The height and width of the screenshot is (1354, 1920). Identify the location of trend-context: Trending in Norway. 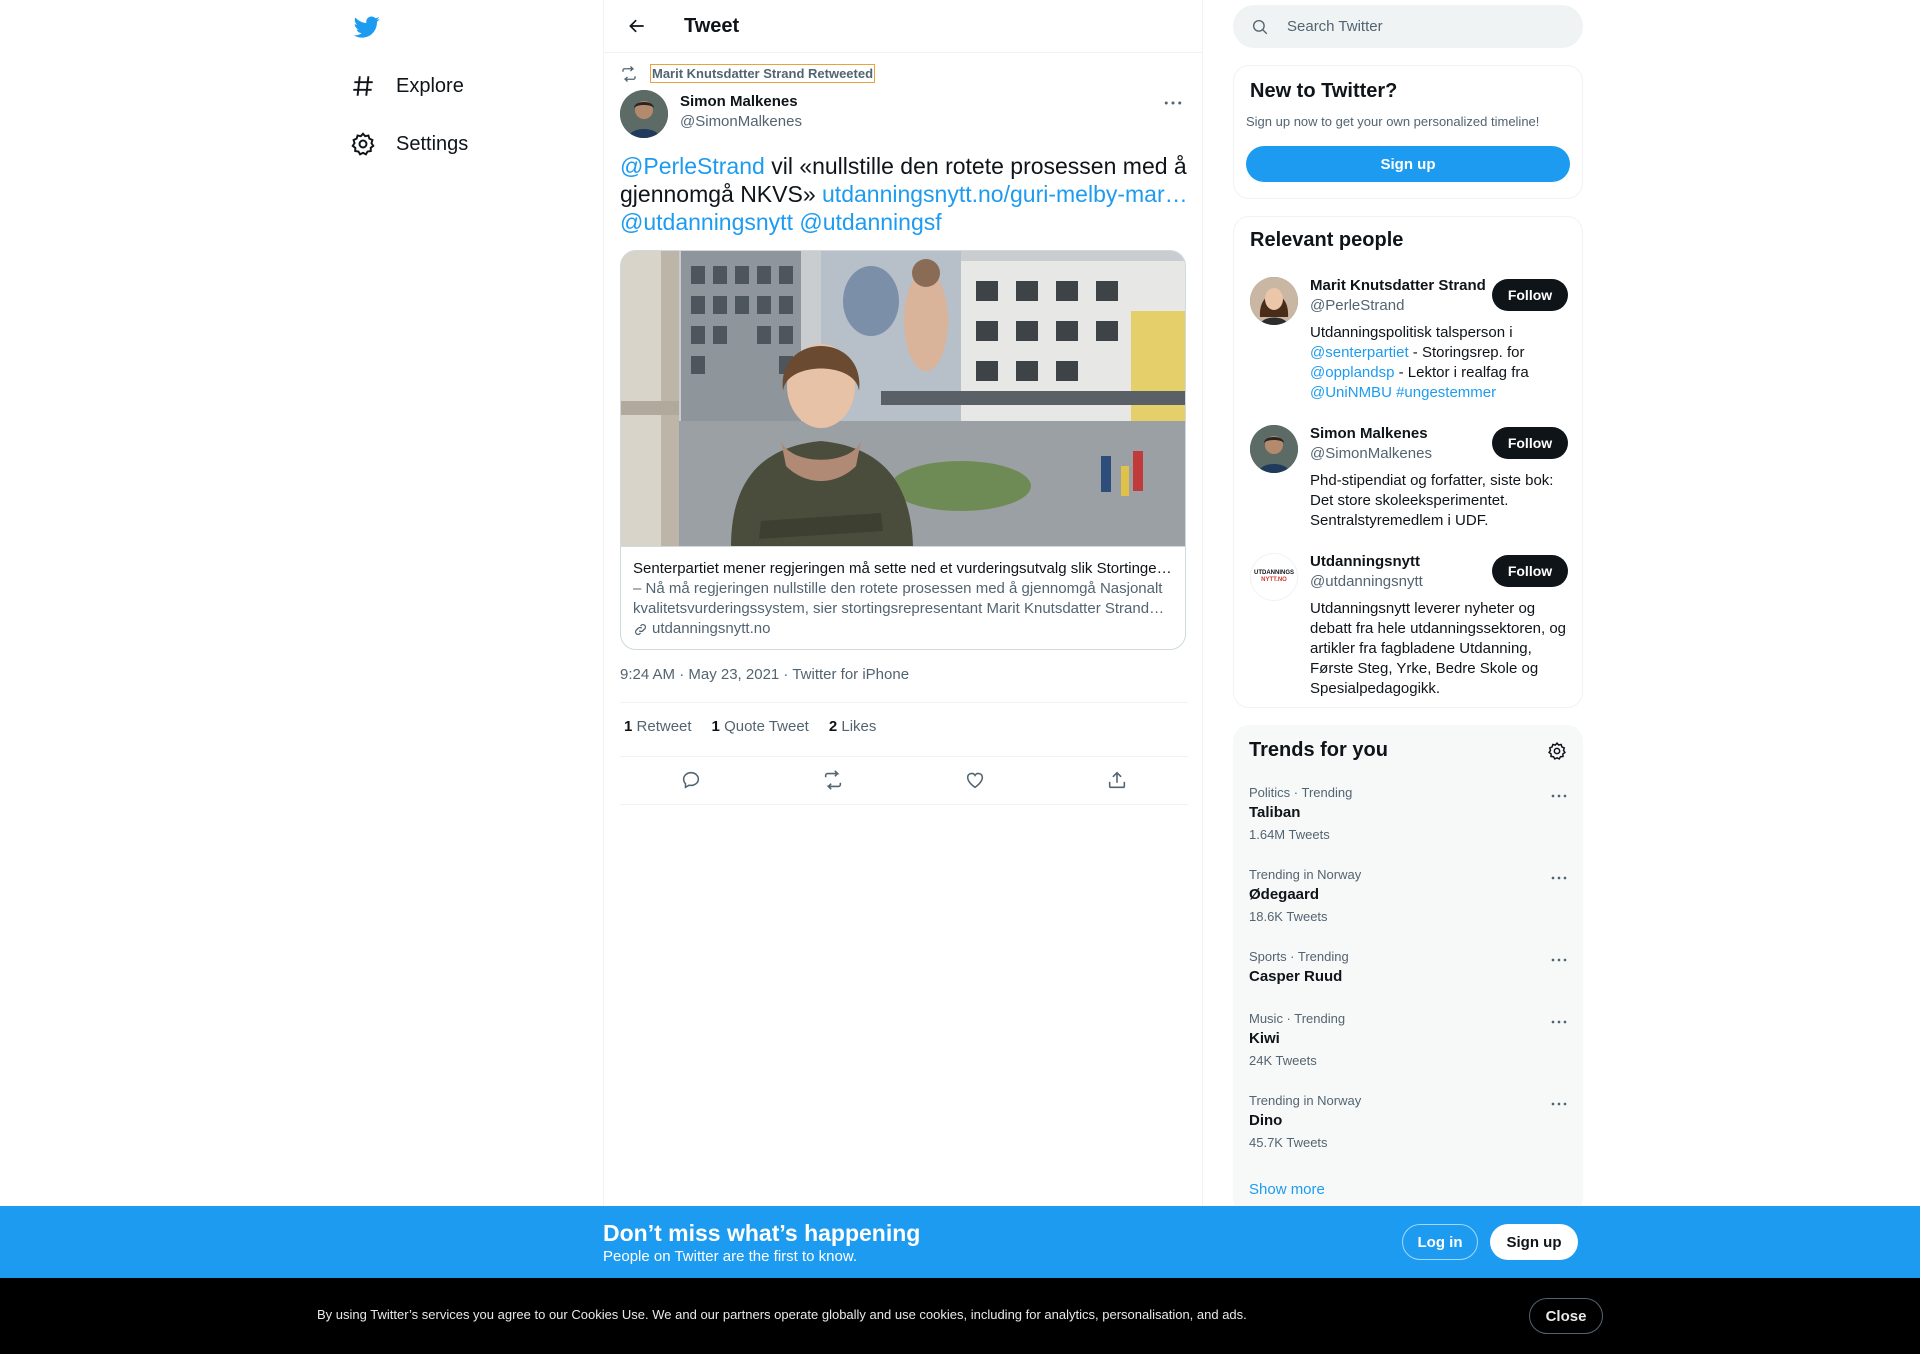
(1305, 874).